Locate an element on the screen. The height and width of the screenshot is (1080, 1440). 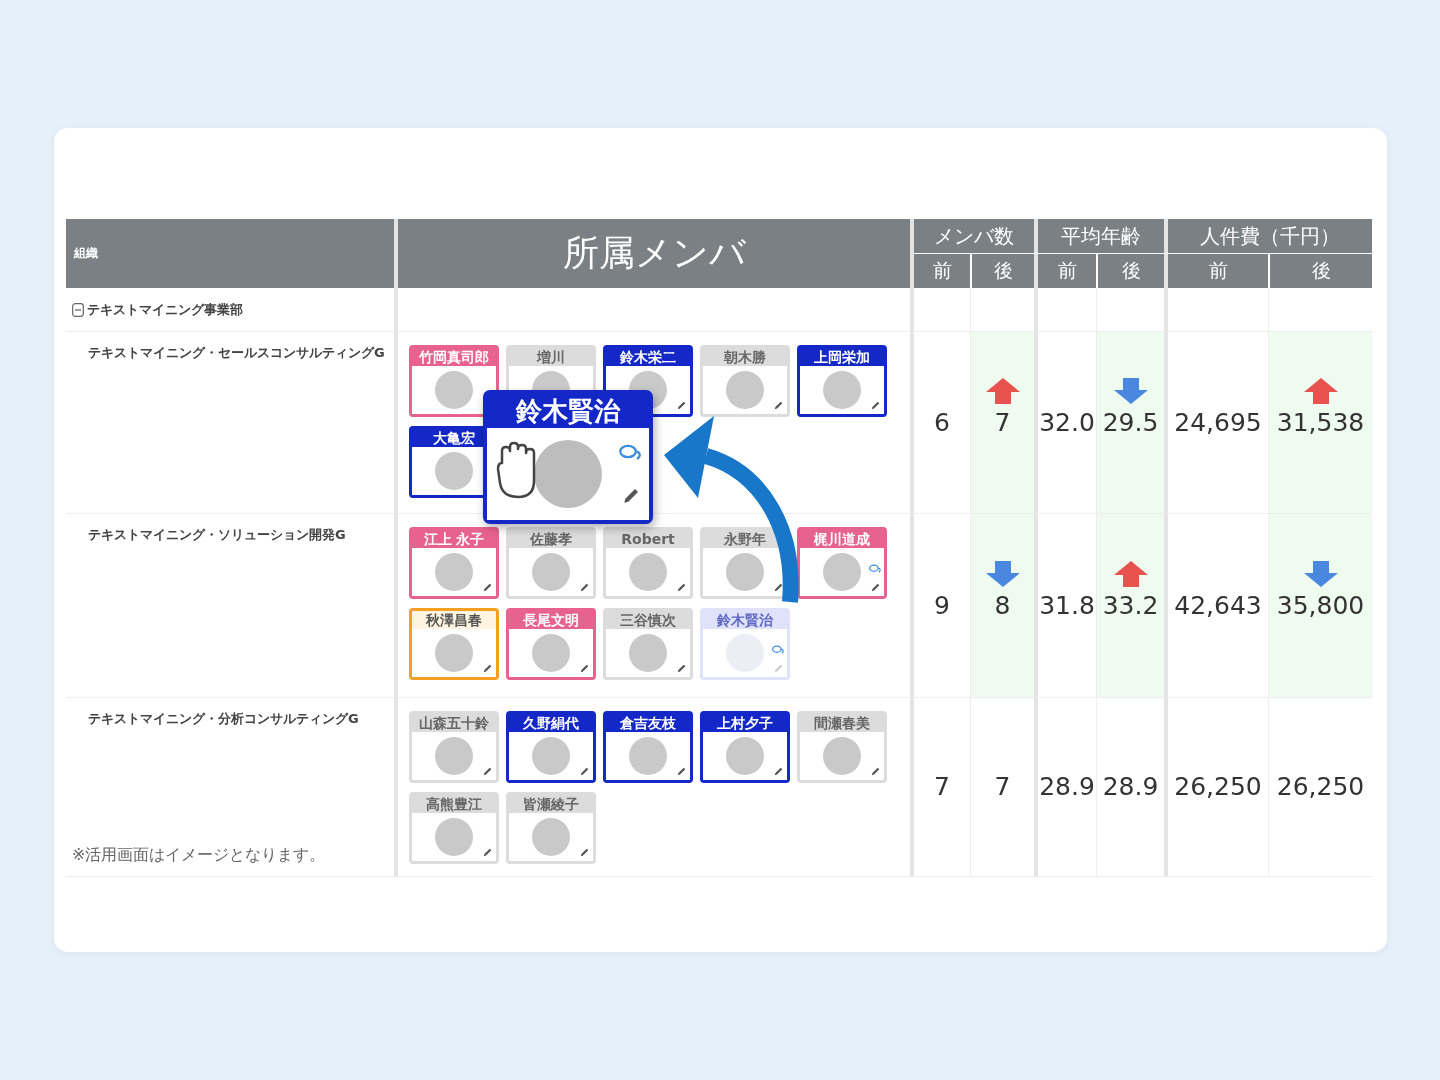
member-name: 鈴木栄二 is located at coordinates (648, 357).